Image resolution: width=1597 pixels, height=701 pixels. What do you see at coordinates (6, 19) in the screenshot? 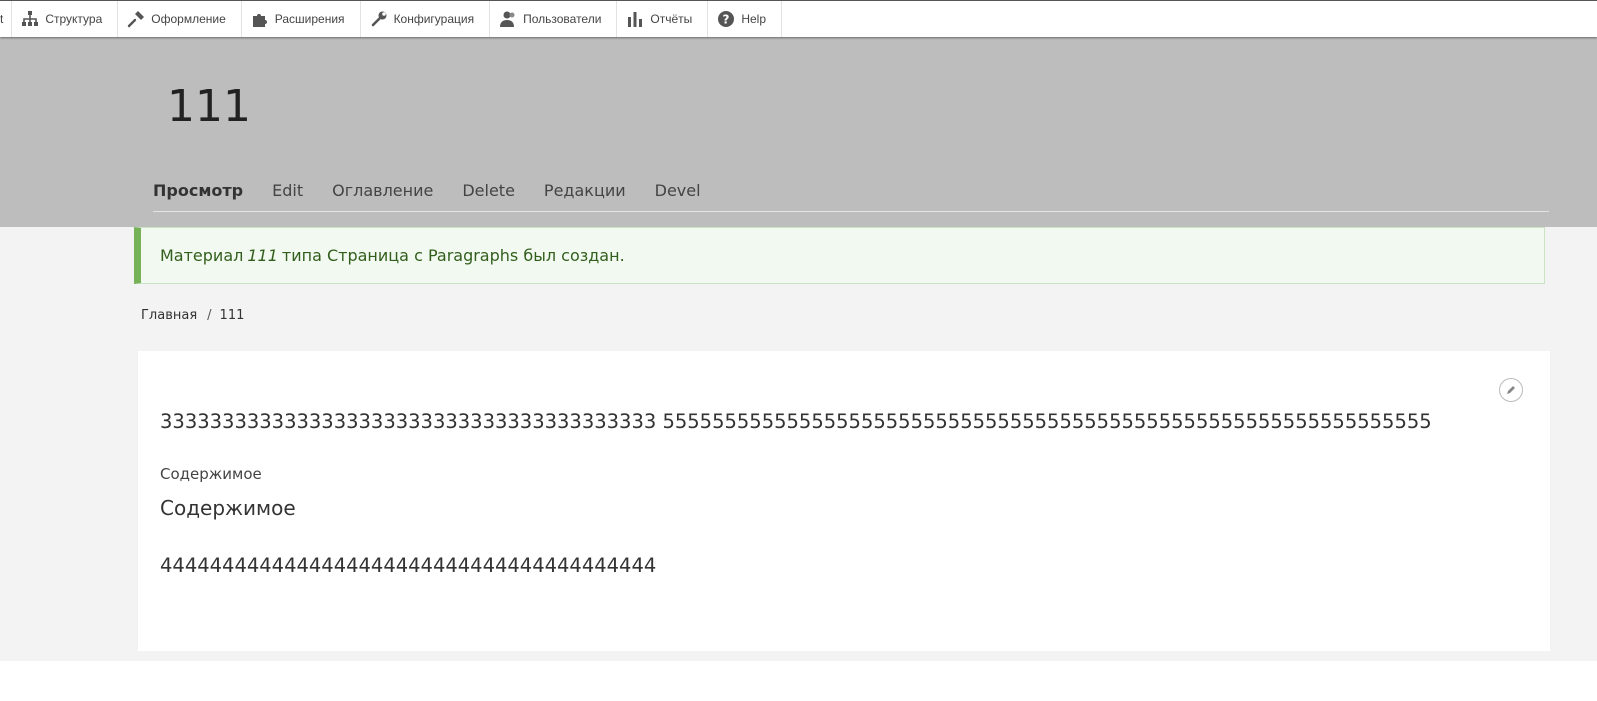
I see `toolbar-item-truncated: t` at bounding box center [6, 19].